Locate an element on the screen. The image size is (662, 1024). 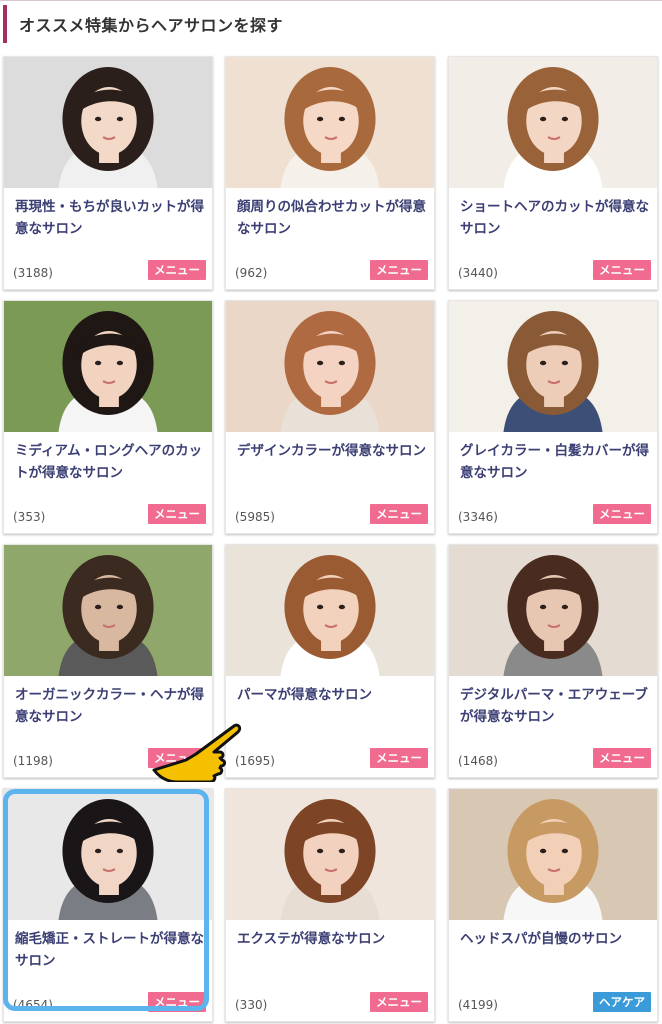
feature-label: ヘッドスパが自慢のサロン is located at coordinates (555, 939).